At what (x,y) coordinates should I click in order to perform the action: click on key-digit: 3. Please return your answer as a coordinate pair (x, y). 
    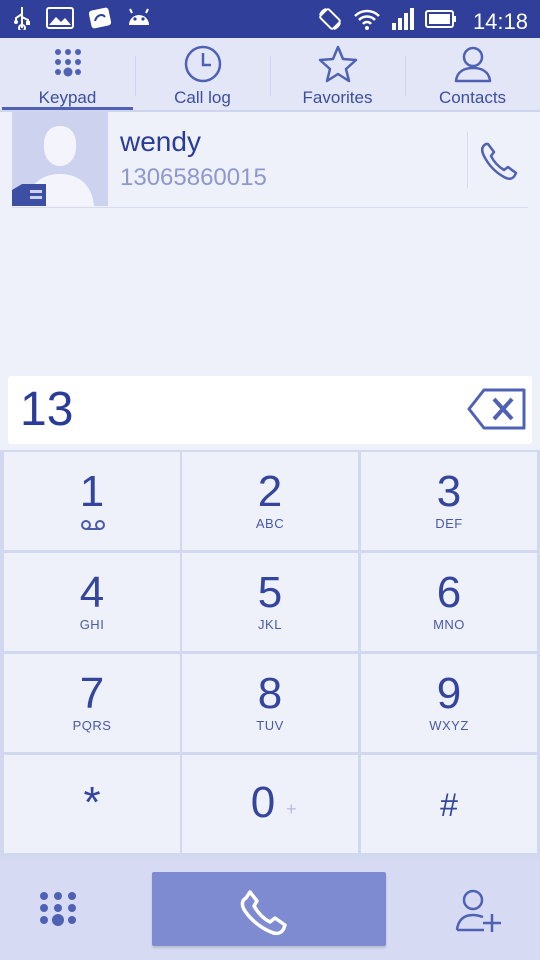
    Looking at the image, I should click on (449, 491).